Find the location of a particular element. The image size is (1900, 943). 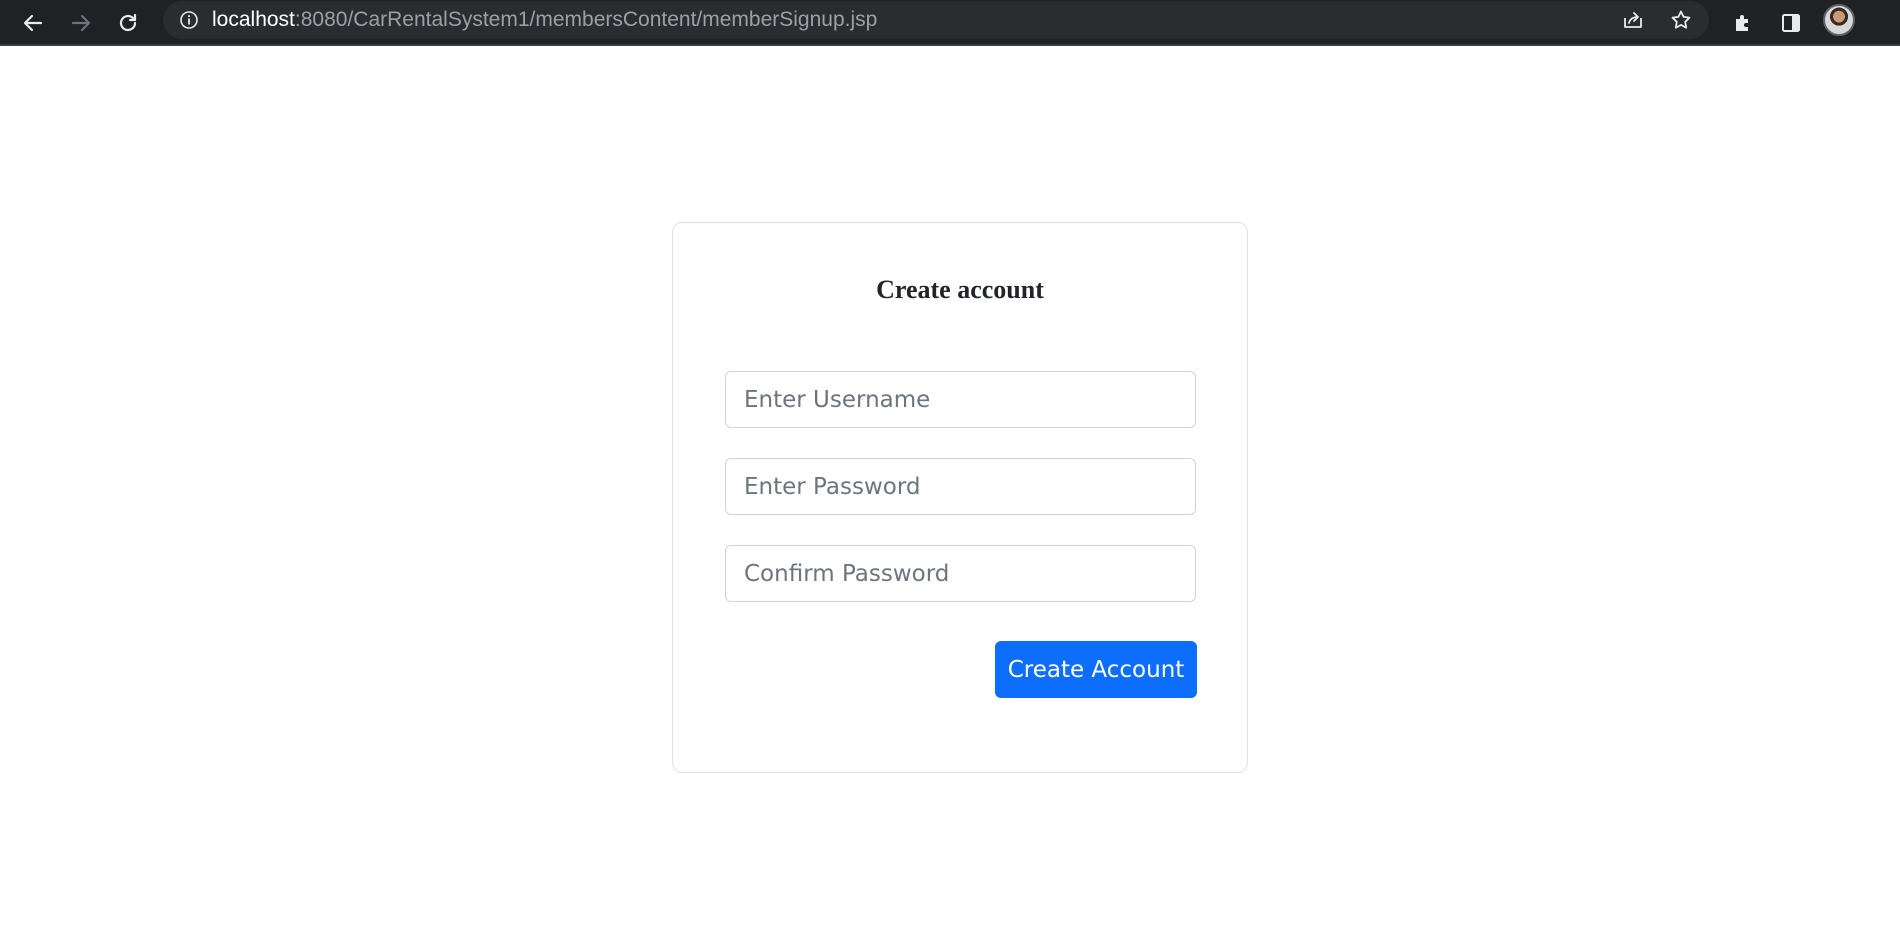

create-account-button: Create Account is located at coordinates (1096, 669).